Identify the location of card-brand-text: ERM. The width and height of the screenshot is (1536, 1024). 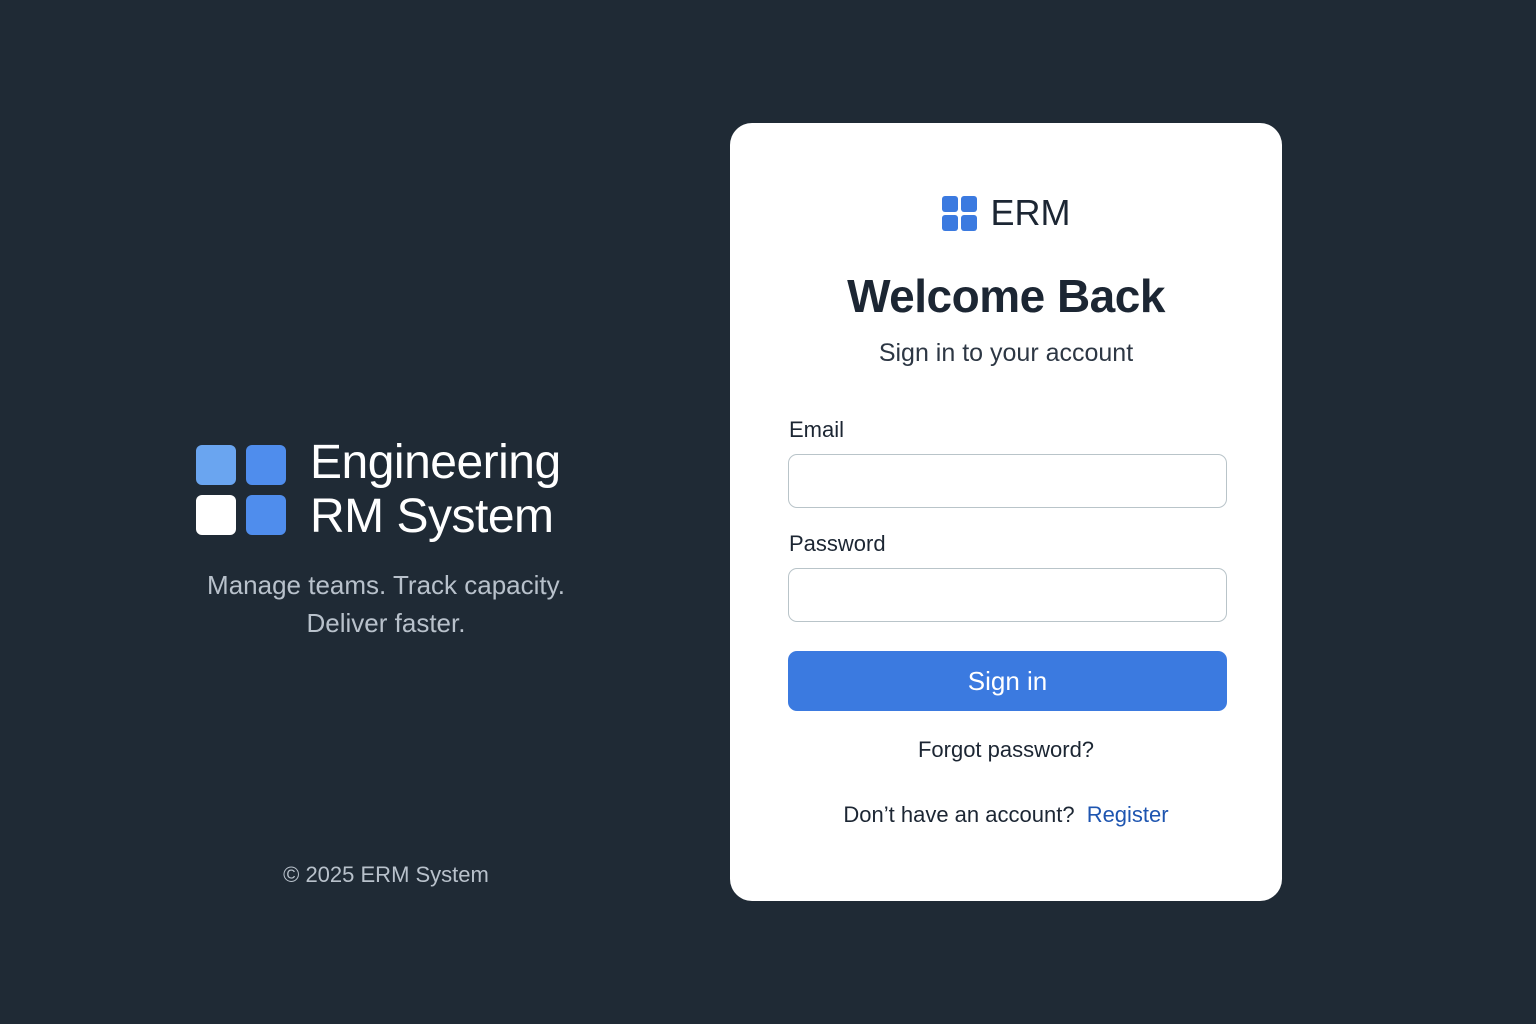
(1030, 212).